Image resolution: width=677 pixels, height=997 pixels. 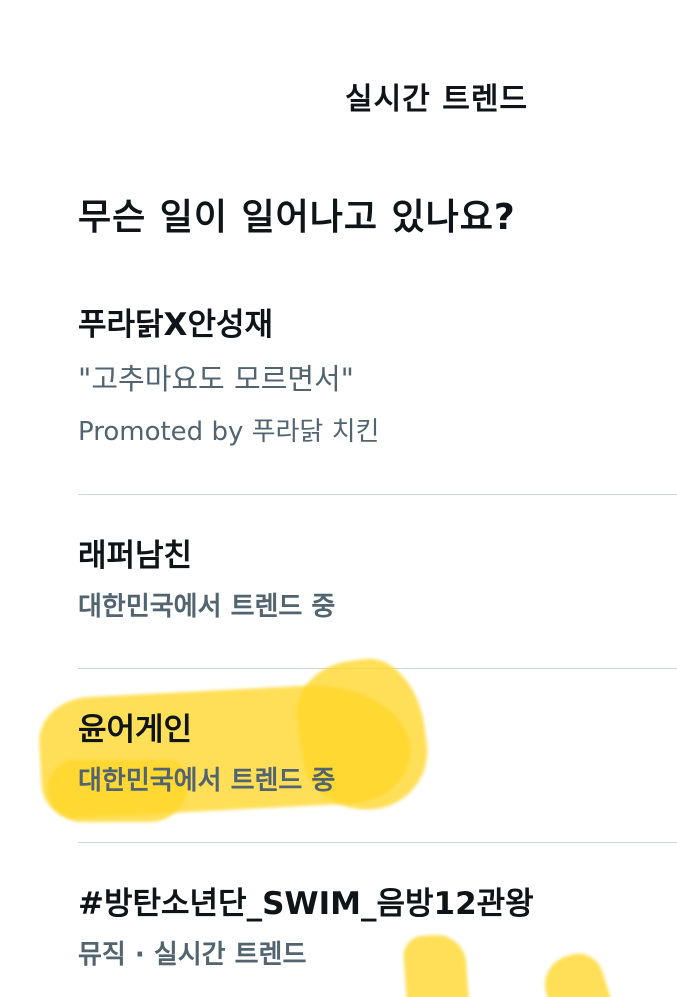 What do you see at coordinates (176, 325) in the screenshot?
I see `trend-title: 푸라닭X안성재` at bounding box center [176, 325].